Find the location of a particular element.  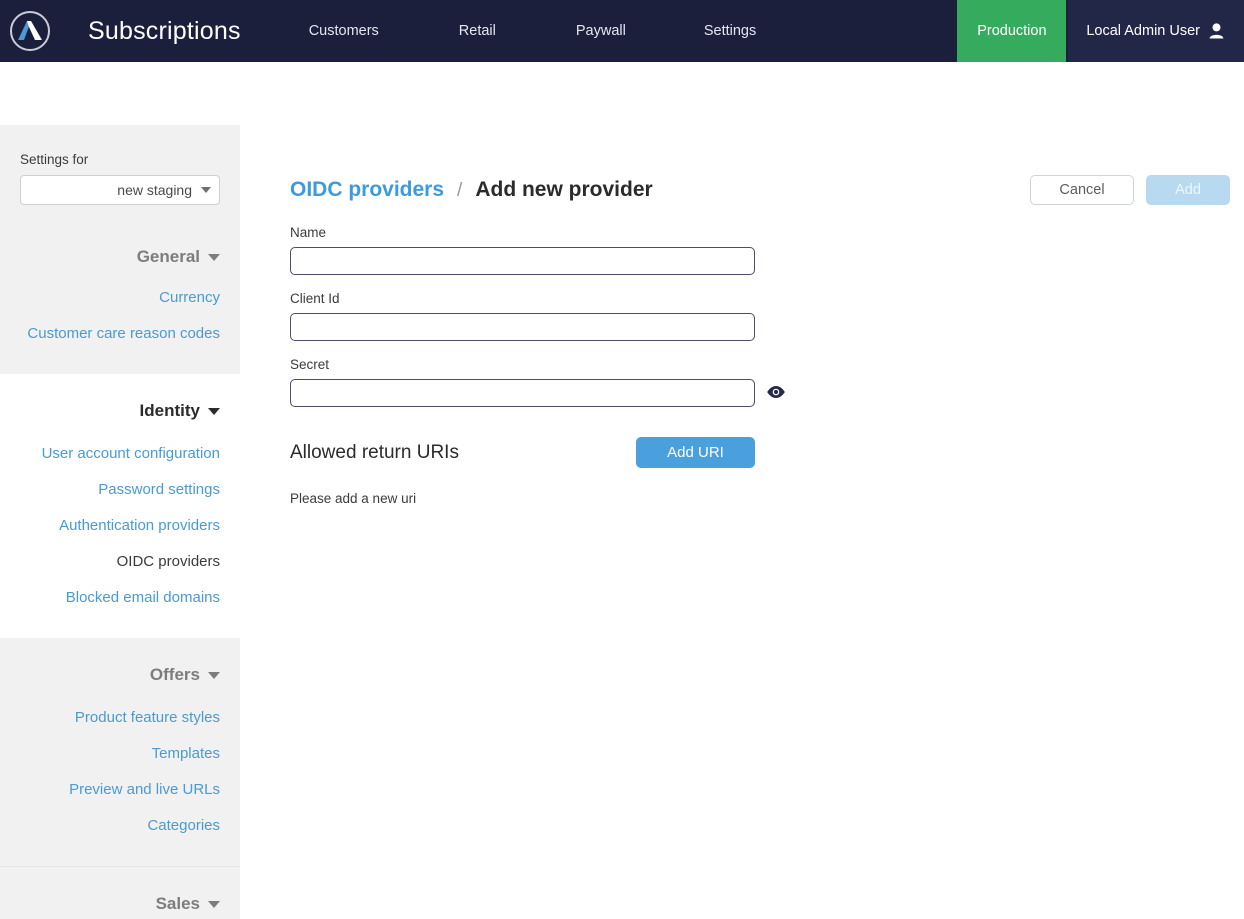

settings-for-label: Settings for is located at coordinates (54, 159).